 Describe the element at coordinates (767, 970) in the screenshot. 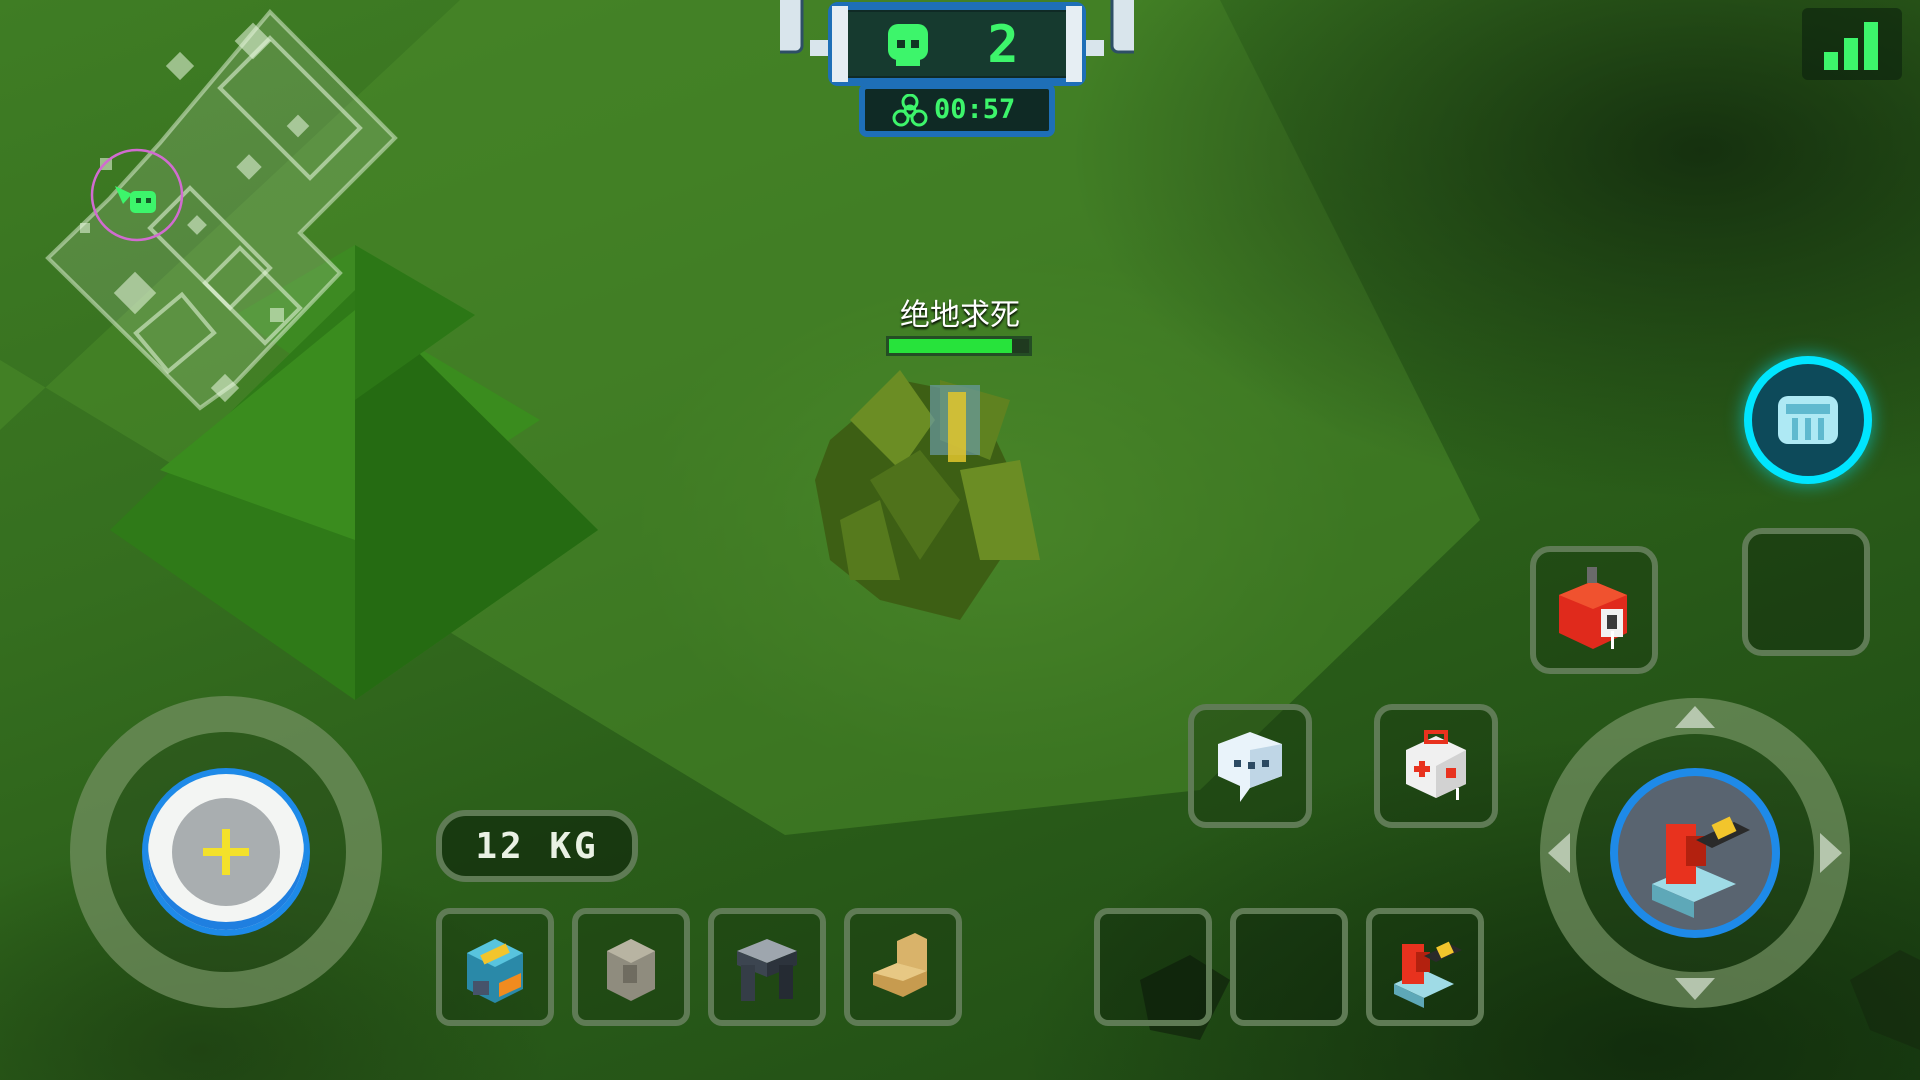

I see `pants-icon` at that location.